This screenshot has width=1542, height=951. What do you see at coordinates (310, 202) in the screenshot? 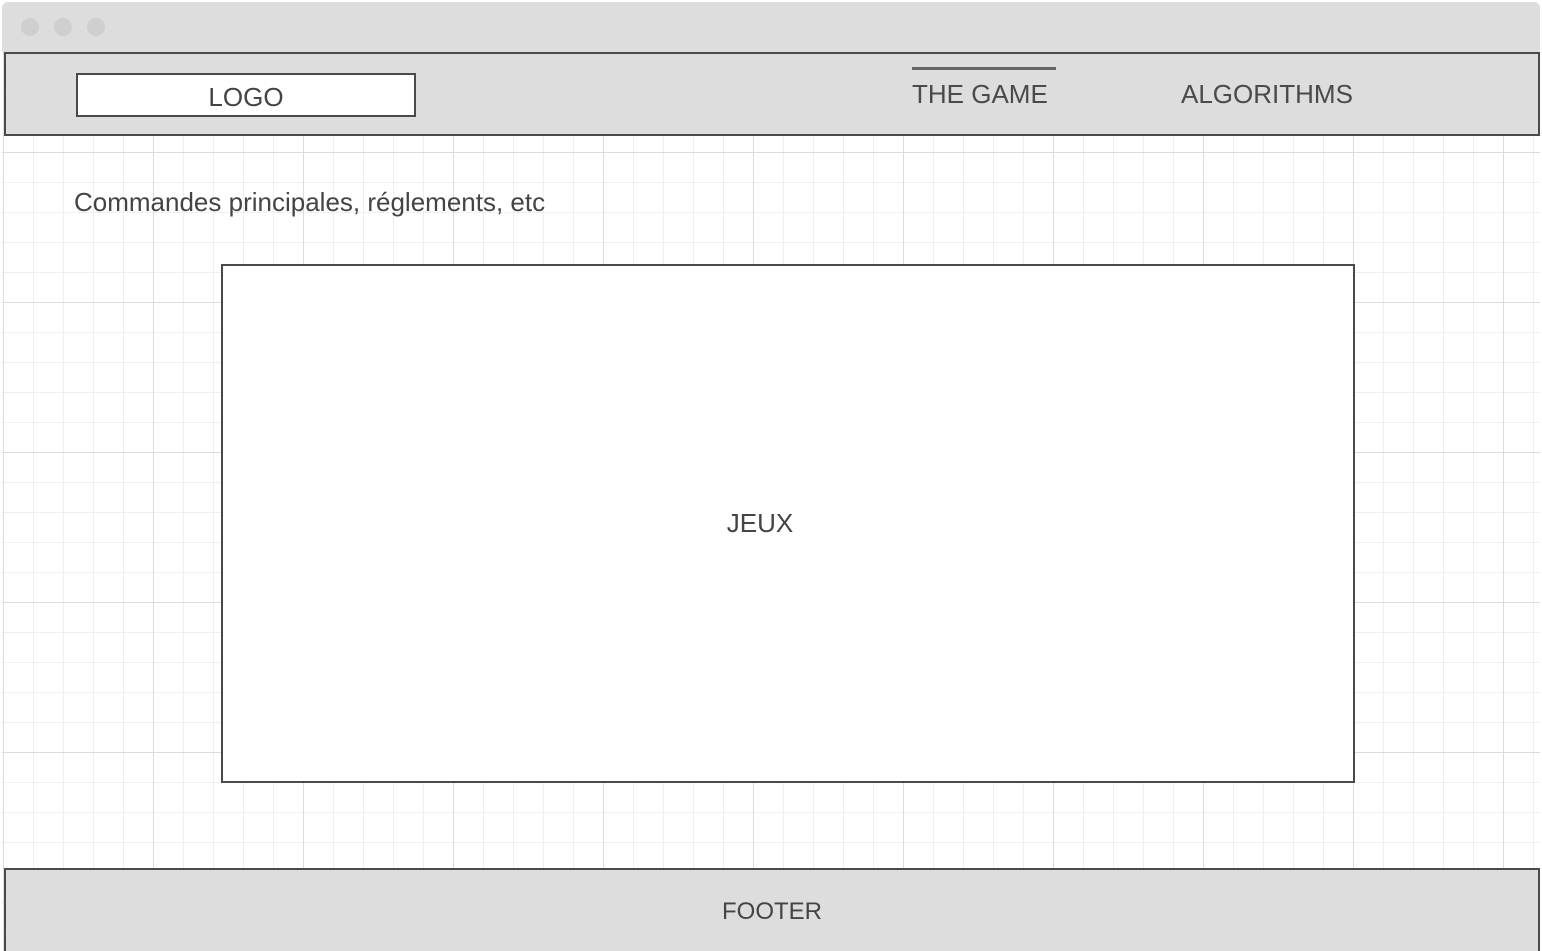
I see `intro-text: Commandes principales, réglements, etc` at bounding box center [310, 202].